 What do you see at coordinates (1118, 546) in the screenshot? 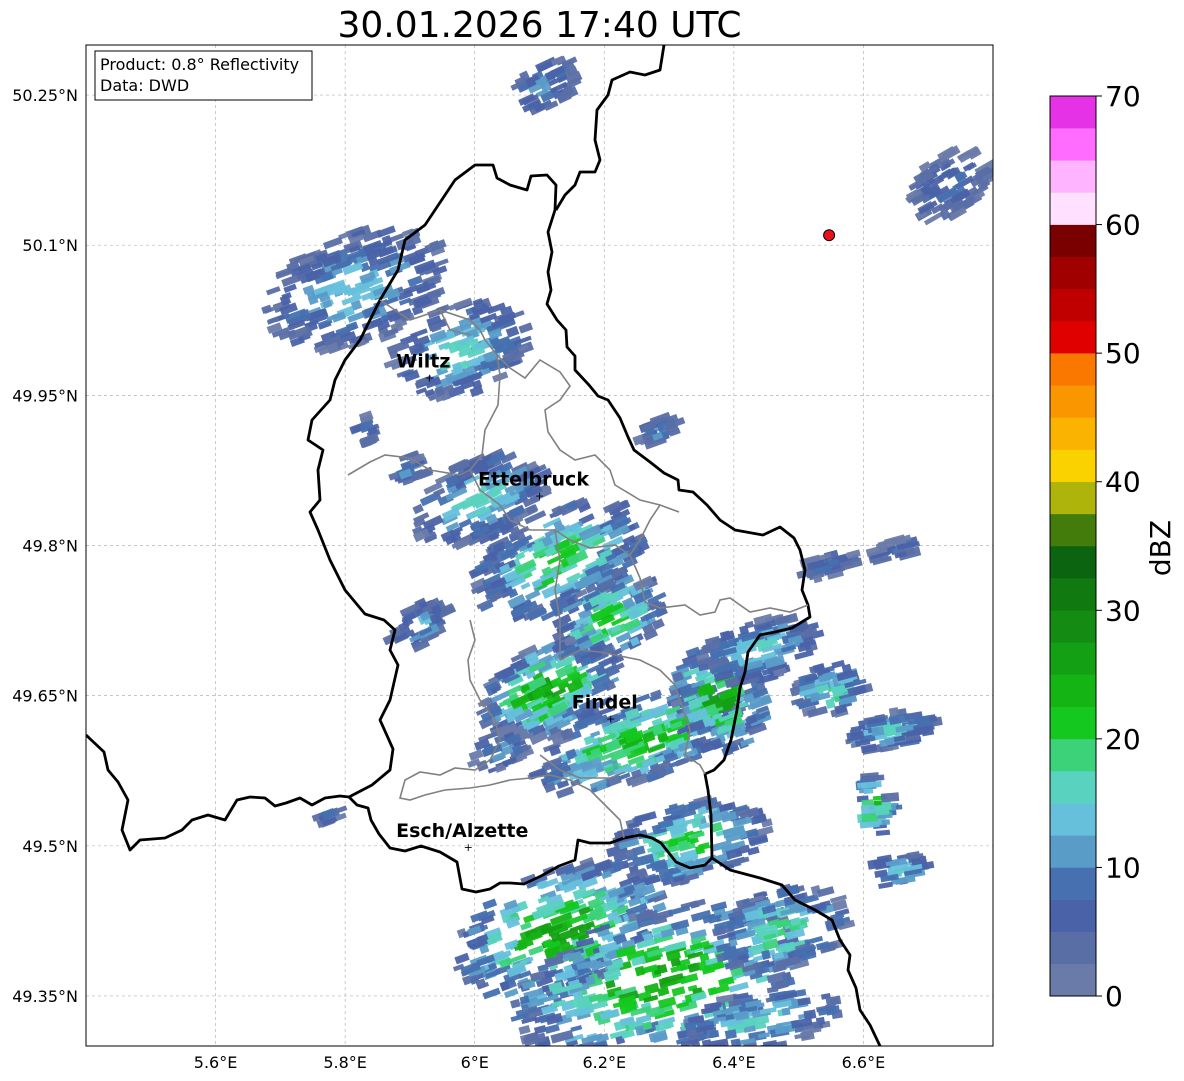
I see `colorbar-ticks: 0 10 20 30 40 50 60 70` at bounding box center [1118, 546].